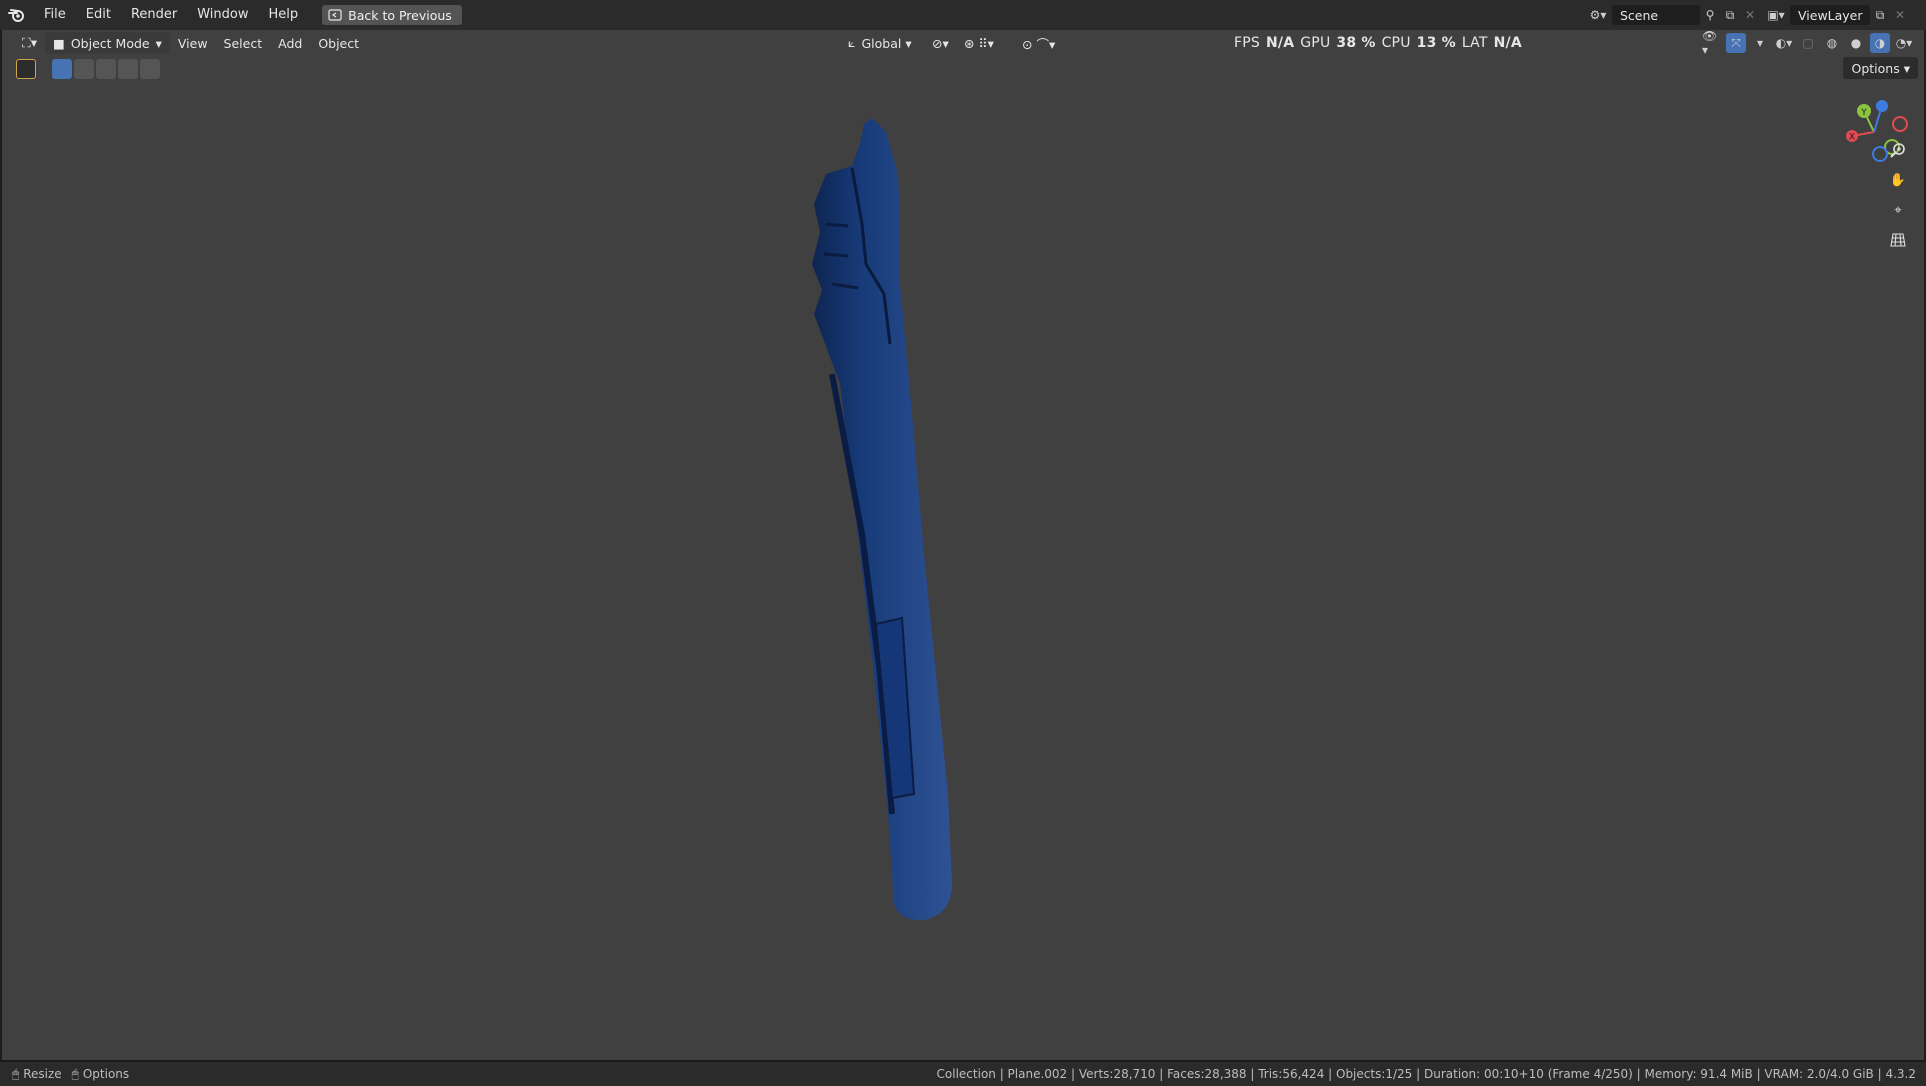 The width and height of the screenshot is (1926, 1086). What do you see at coordinates (1038, 43) in the screenshot?
I see `proportional-editing-icon: ⊙ ⌒▾` at bounding box center [1038, 43].